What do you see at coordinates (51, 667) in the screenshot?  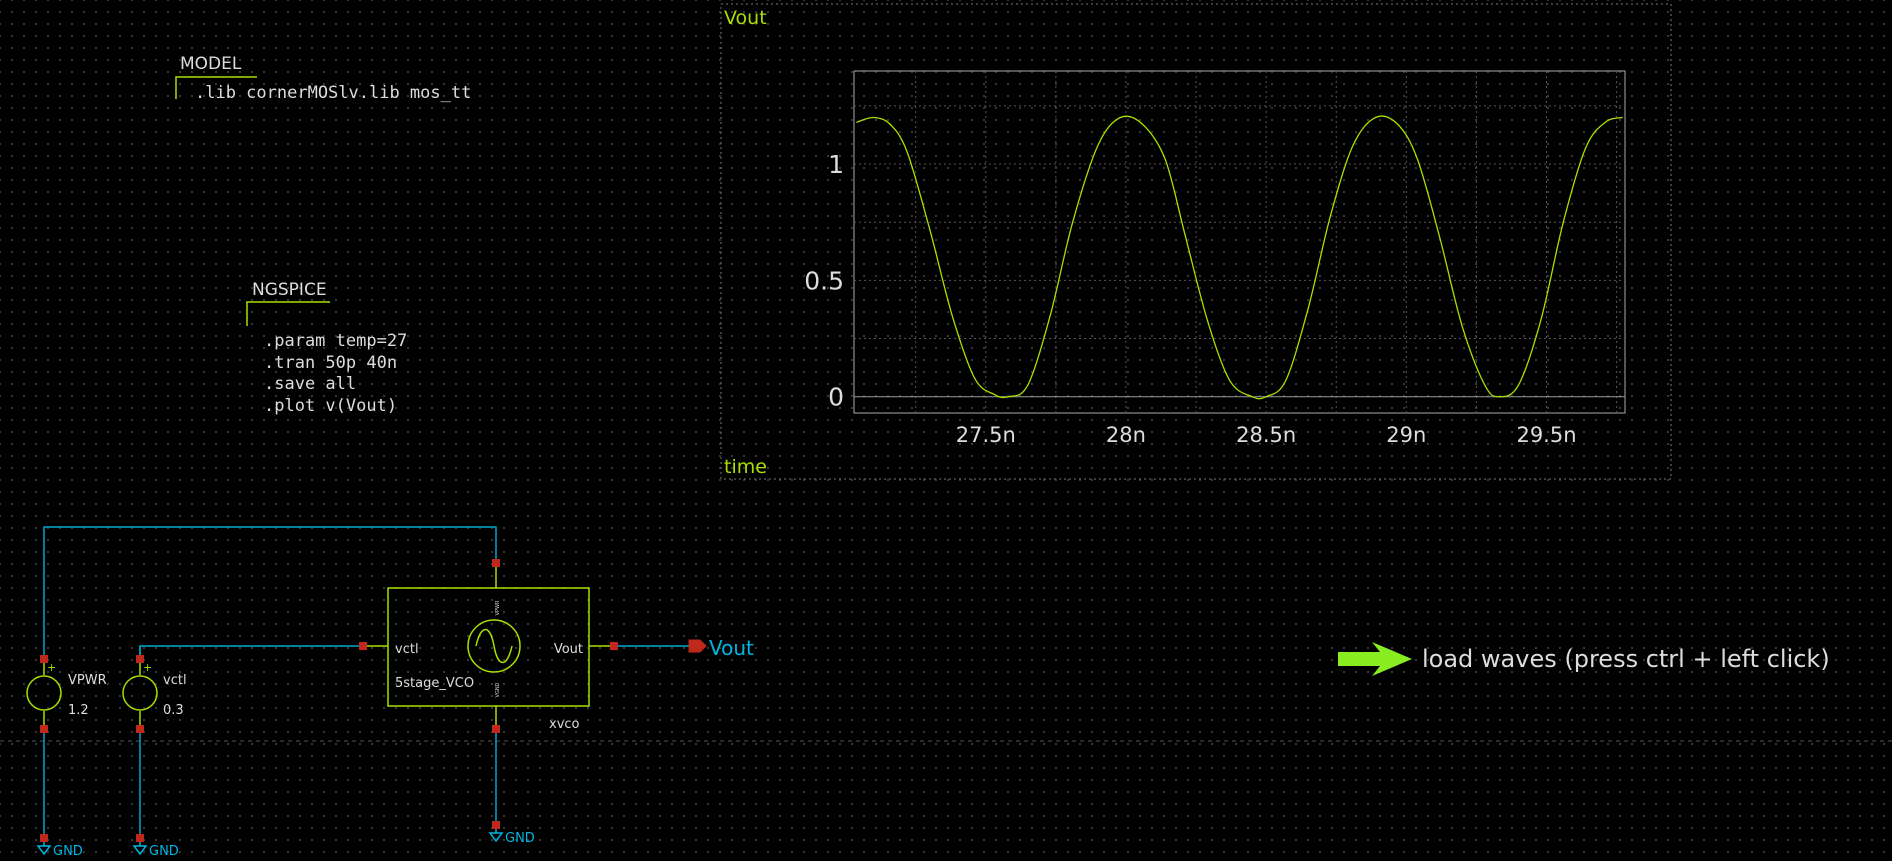 I see `plus-sign-icon: +` at bounding box center [51, 667].